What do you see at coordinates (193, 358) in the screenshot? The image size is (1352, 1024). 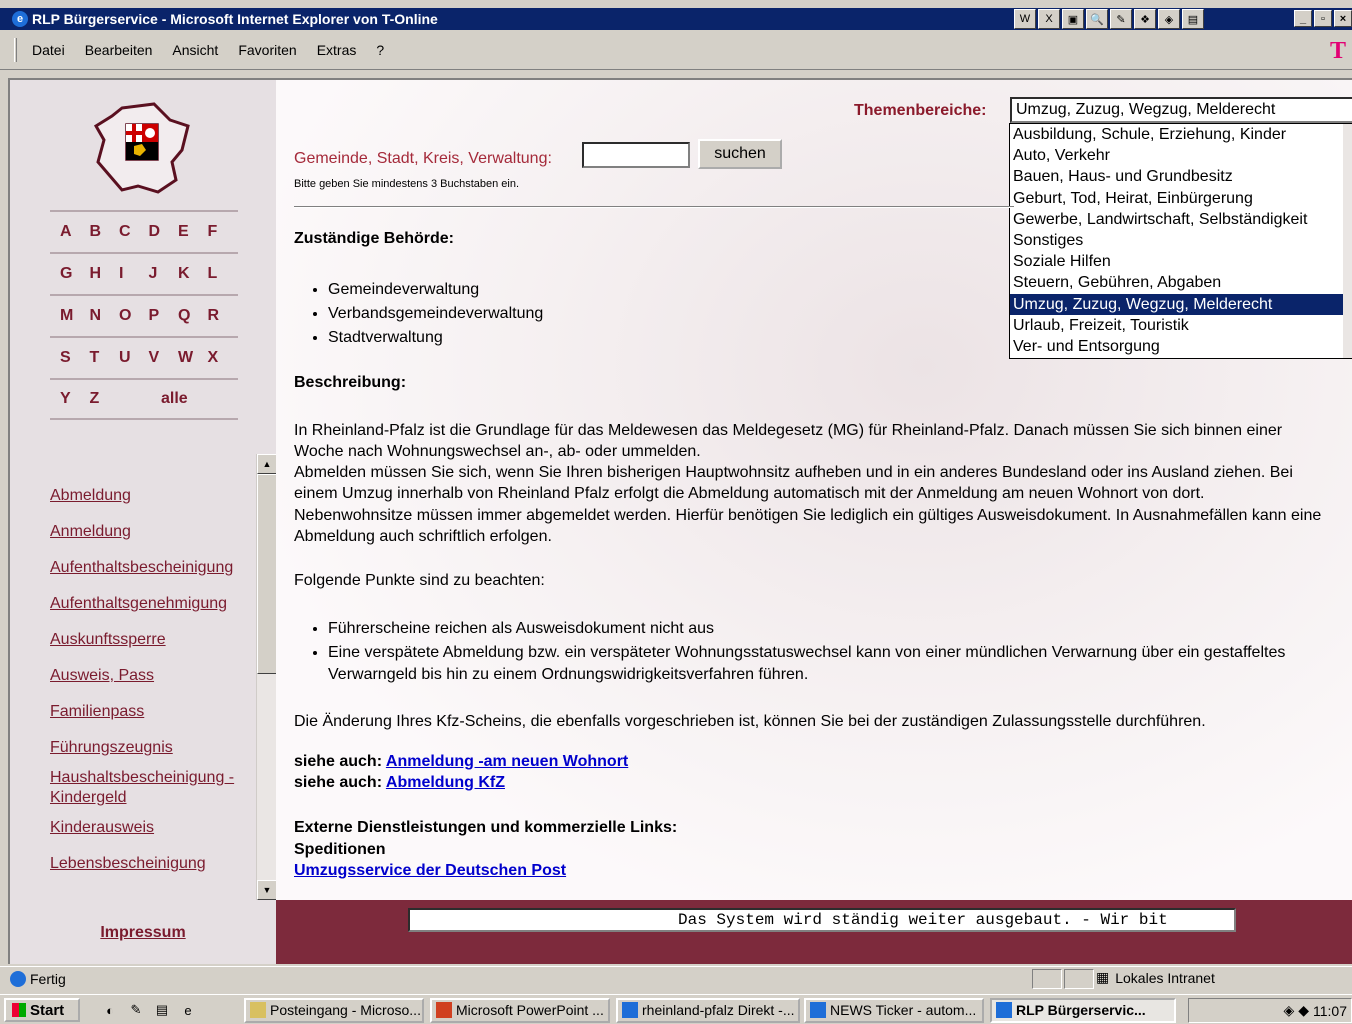 I see `letter-w-link: W` at bounding box center [193, 358].